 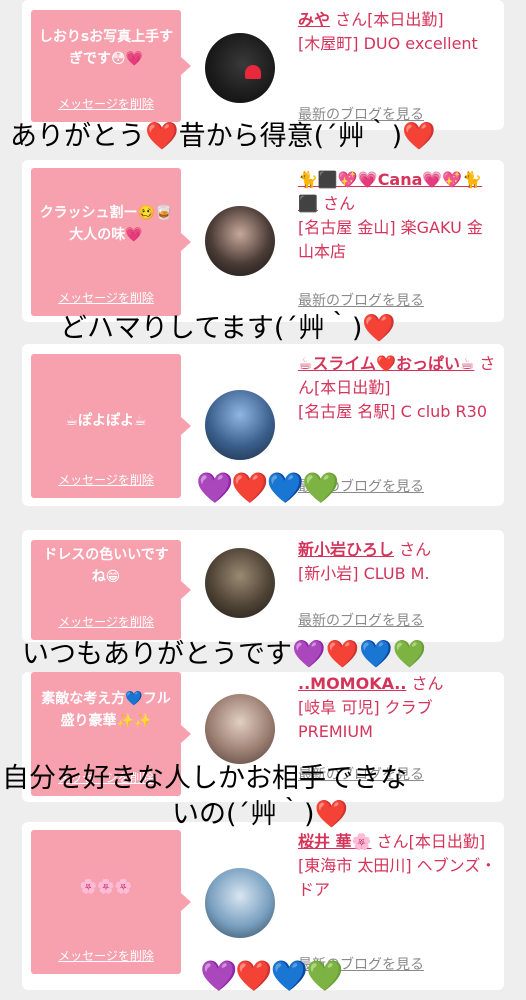 What do you see at coordinates (106, 710) in the screenshot?
I see `message-text: 素敵な考え方💙フル盛り豪華✨✨` at bounding box center [106, 710].